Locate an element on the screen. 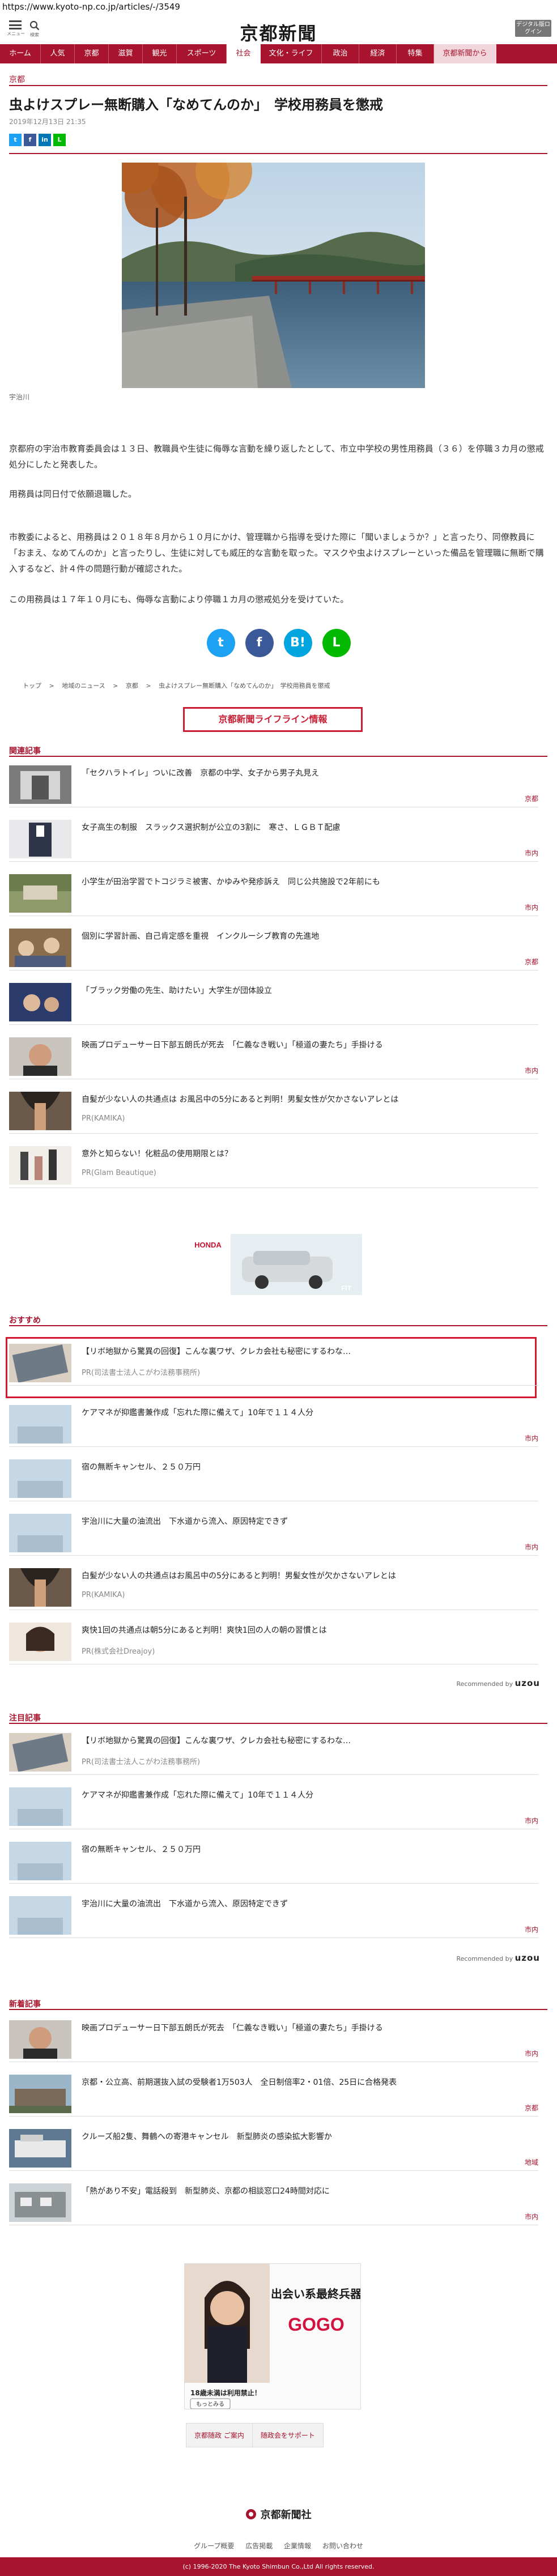 This screenshot has height=2576, width=557. recommended-by-label: Recommended by is located at coordinates (485, 1684).